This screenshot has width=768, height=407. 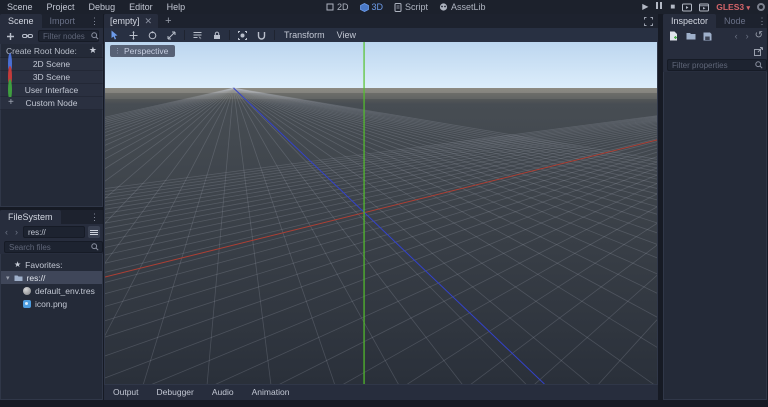 I want to click on menu-project: Project, so click(x=61, y=7).